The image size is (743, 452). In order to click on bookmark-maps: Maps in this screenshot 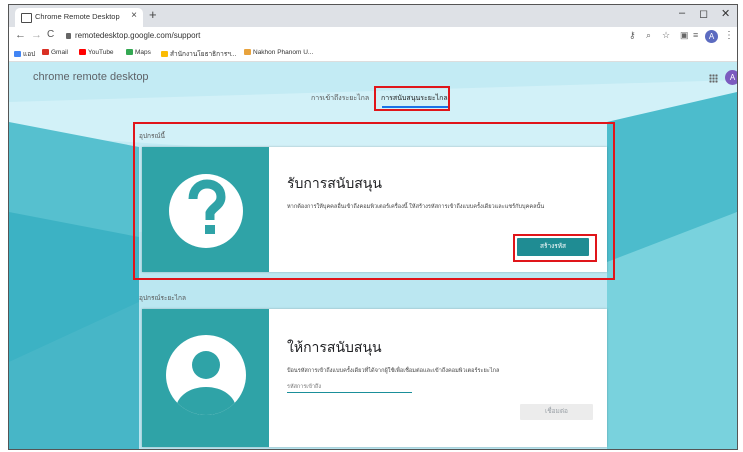, I will do `click(138, 52)`.